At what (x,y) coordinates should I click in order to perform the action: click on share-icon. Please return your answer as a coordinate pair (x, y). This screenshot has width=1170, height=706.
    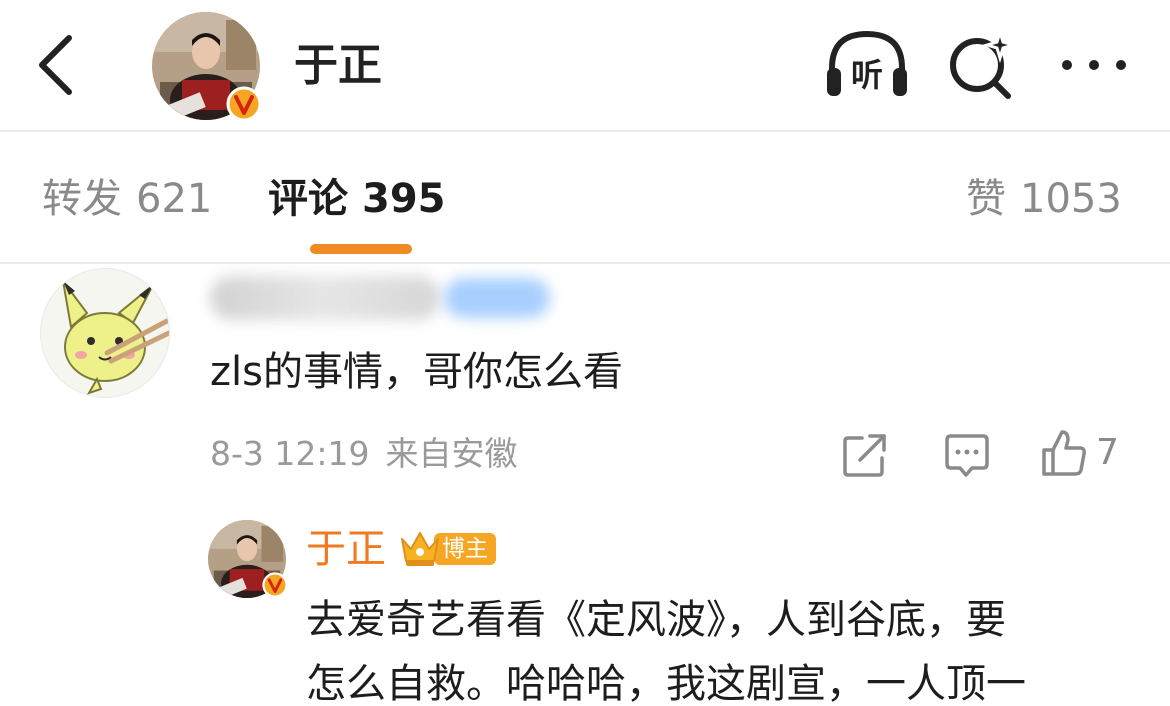
    Looking at the image, I should click on (864, 455).